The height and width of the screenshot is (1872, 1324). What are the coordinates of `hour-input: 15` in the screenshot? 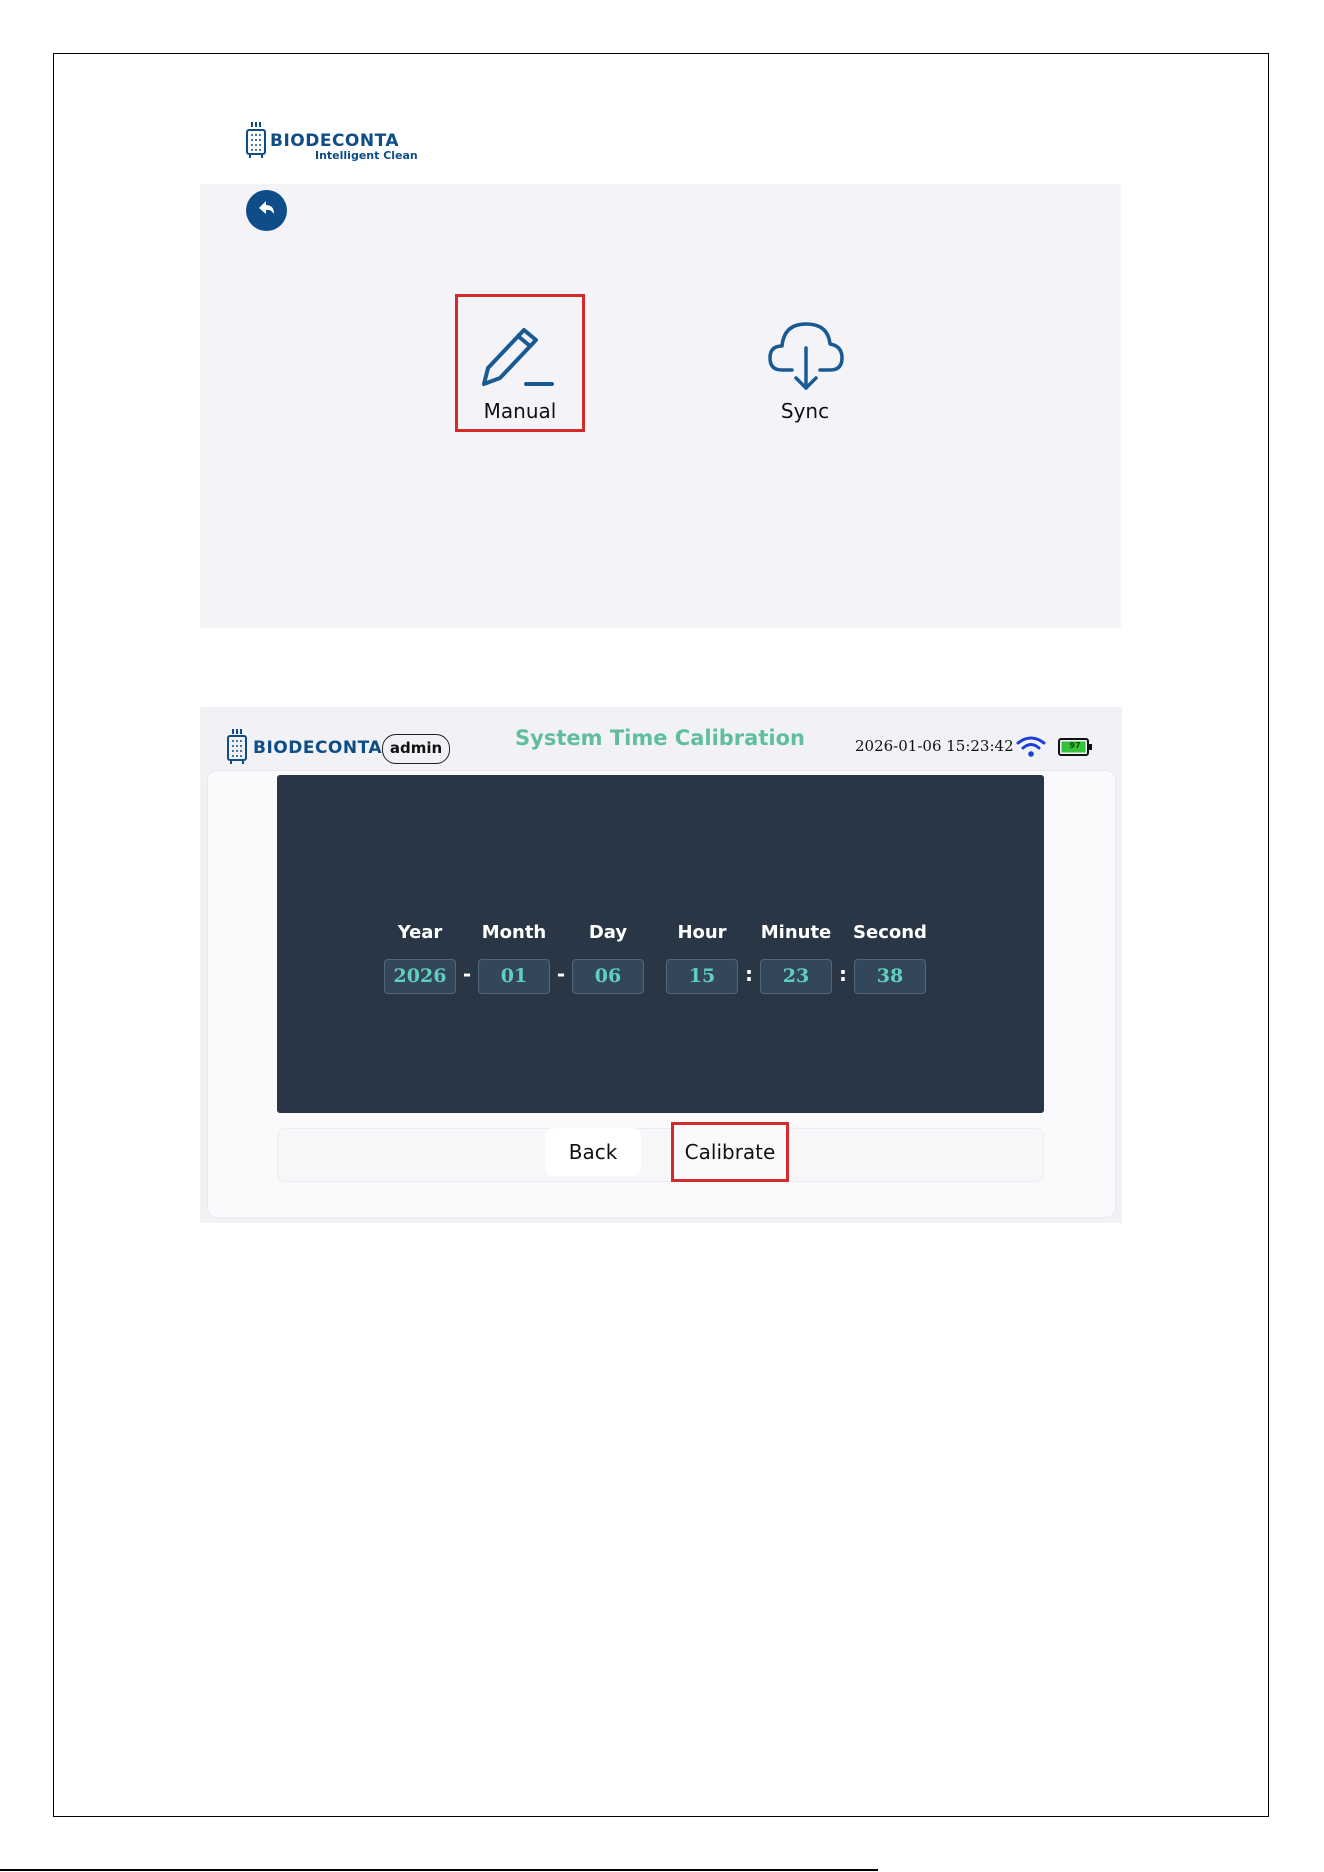 It's located at (702, 976).